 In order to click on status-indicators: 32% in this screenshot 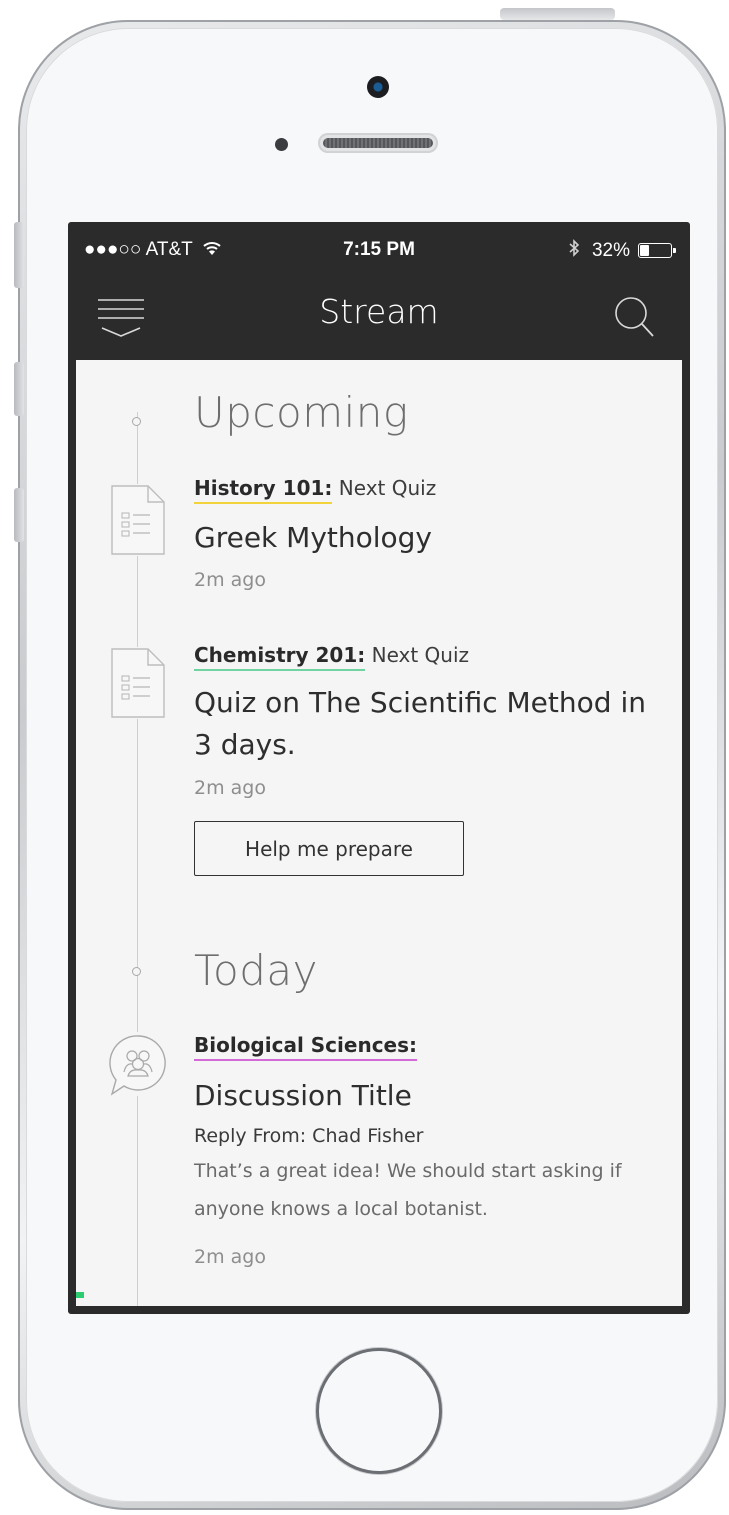, I will do `click(622, 250)`.